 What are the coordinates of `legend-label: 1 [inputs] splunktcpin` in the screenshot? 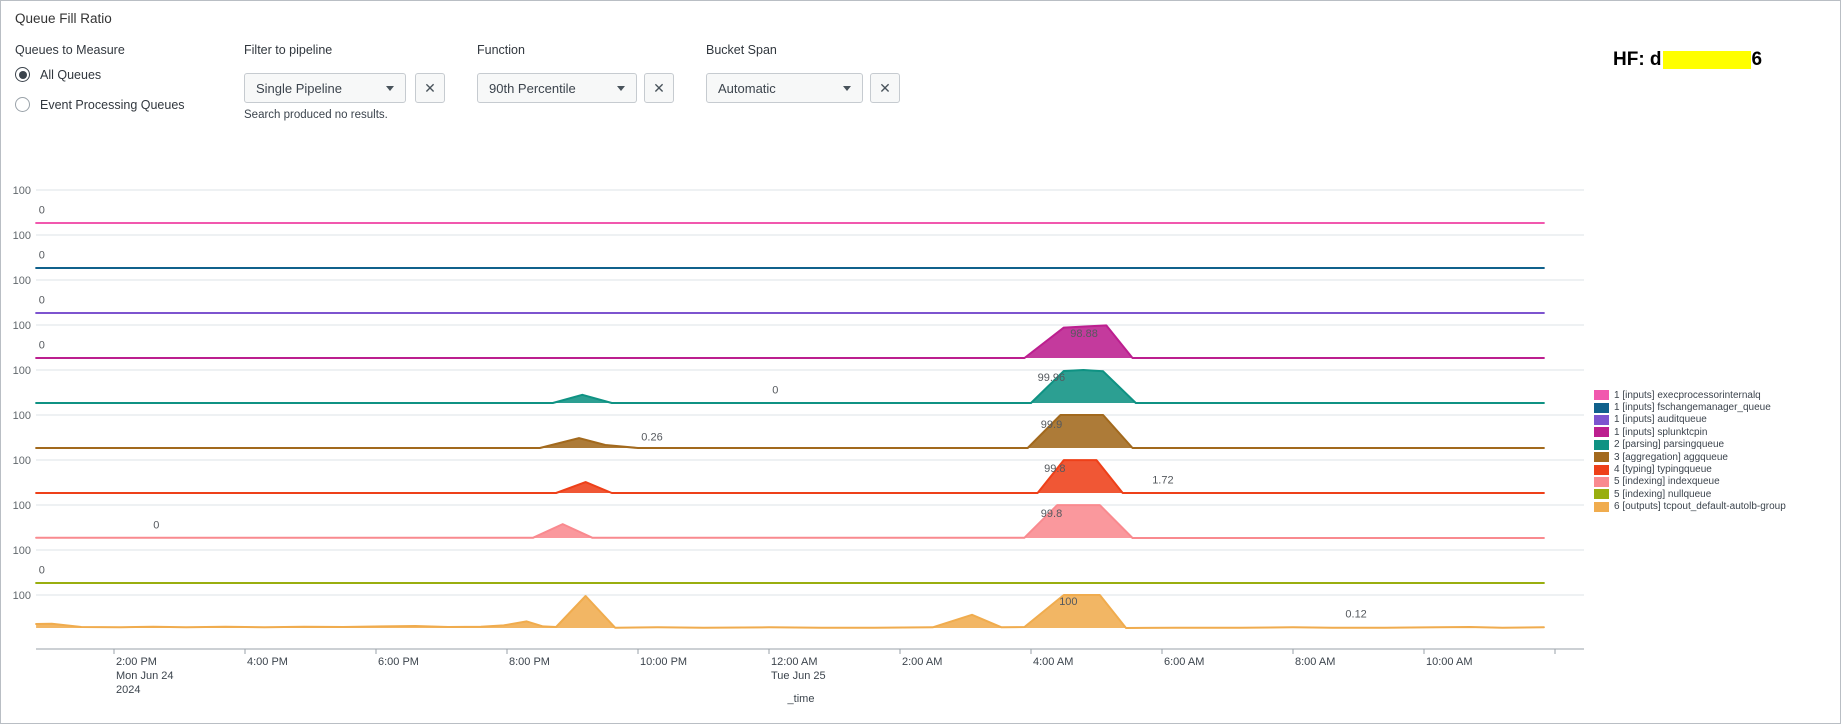 It's located at (1661, 432).